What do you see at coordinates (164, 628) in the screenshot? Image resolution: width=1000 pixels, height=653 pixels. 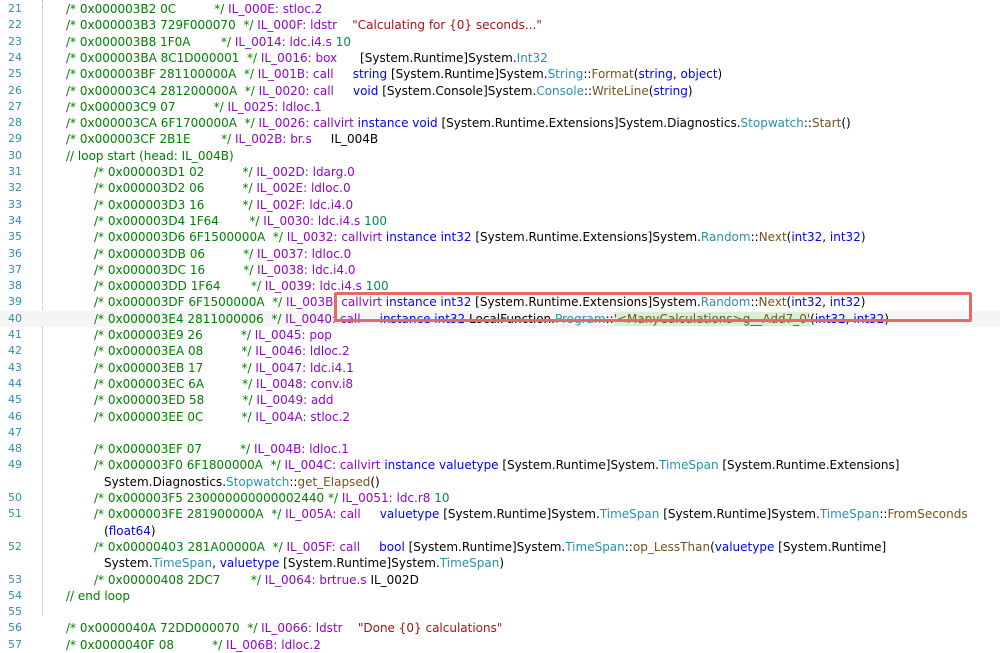 I see `offset-comment: /* 0x0000040A 72DD000070 */` at bounding box center [164, 628].